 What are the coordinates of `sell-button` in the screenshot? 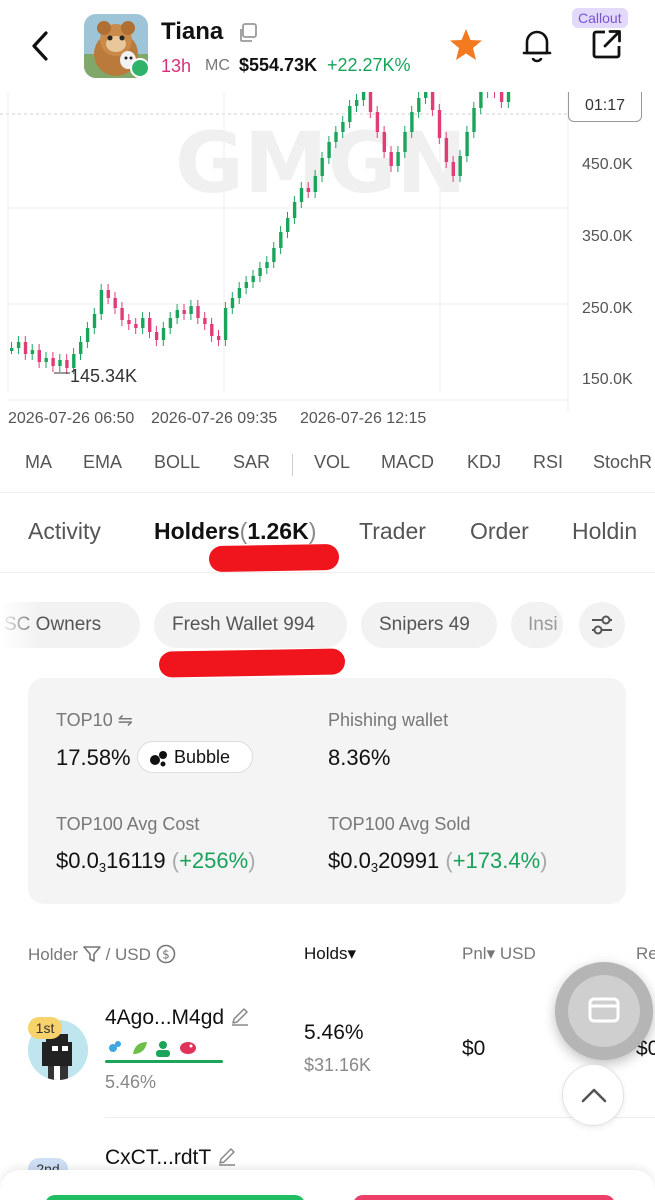 It's located at (484, 1197).